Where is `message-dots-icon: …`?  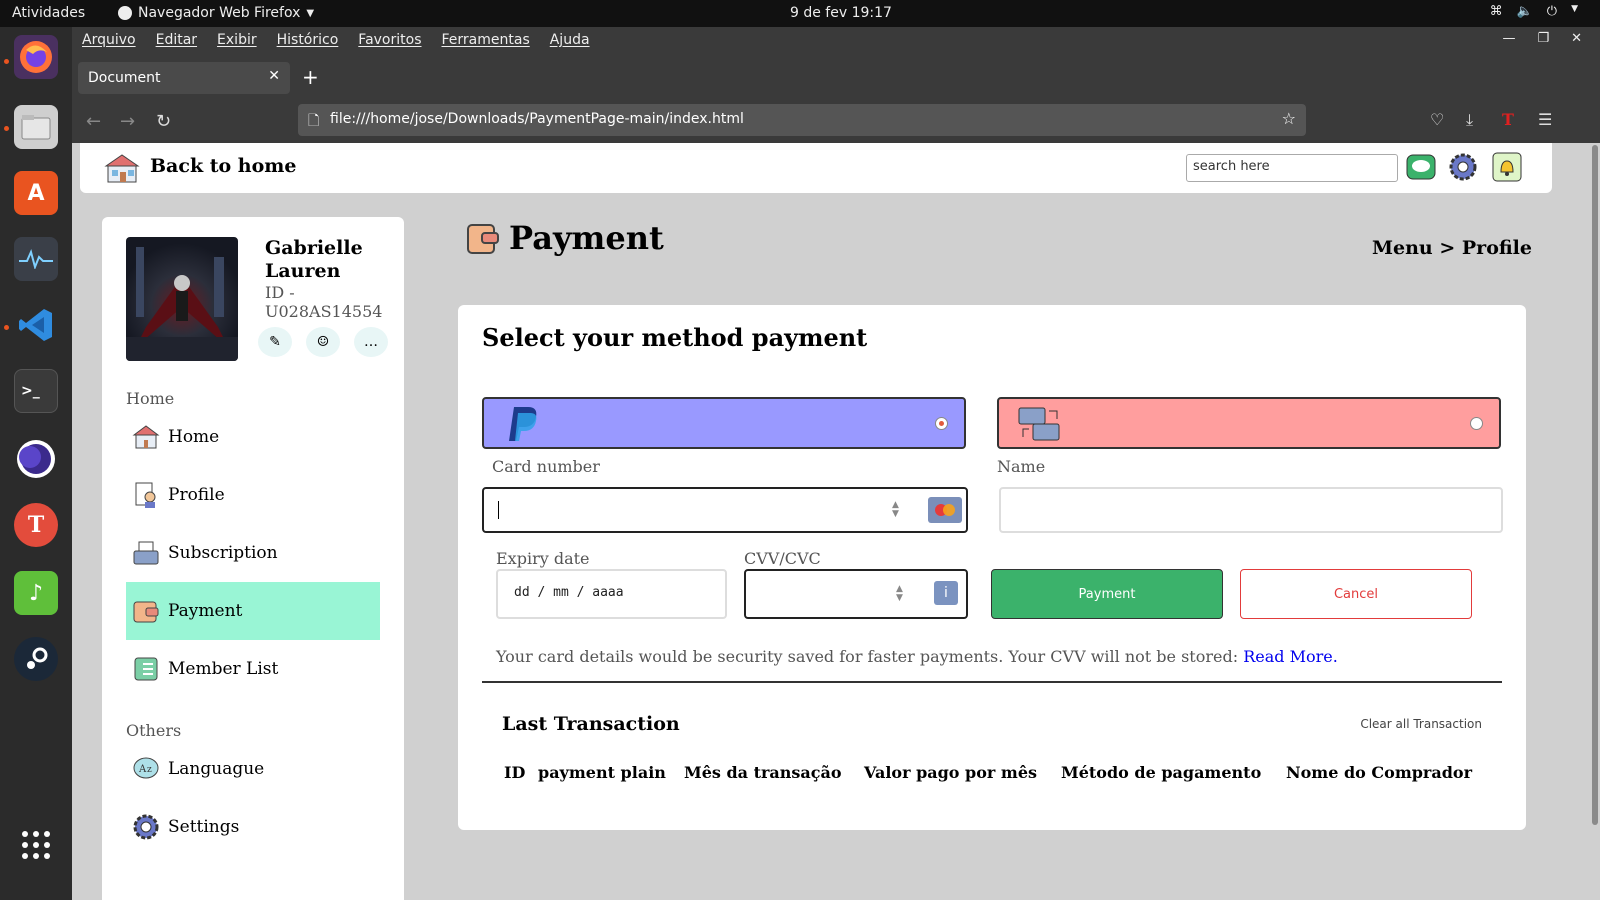
message-dots-icon: … is located at coordinates (371, 342).